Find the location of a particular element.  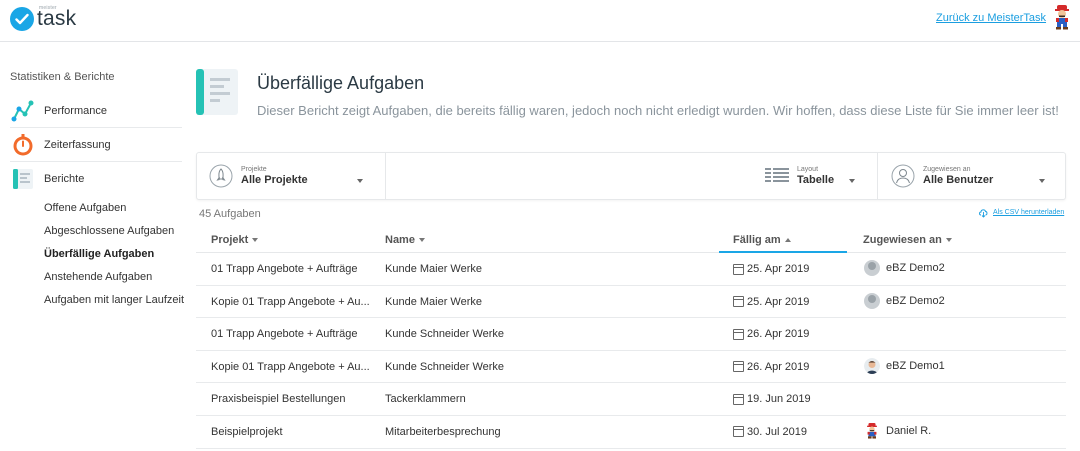

subnav-ueberfaellige-aufgaben: Überfällige Aufgaben is located at coordinates (99, 254).